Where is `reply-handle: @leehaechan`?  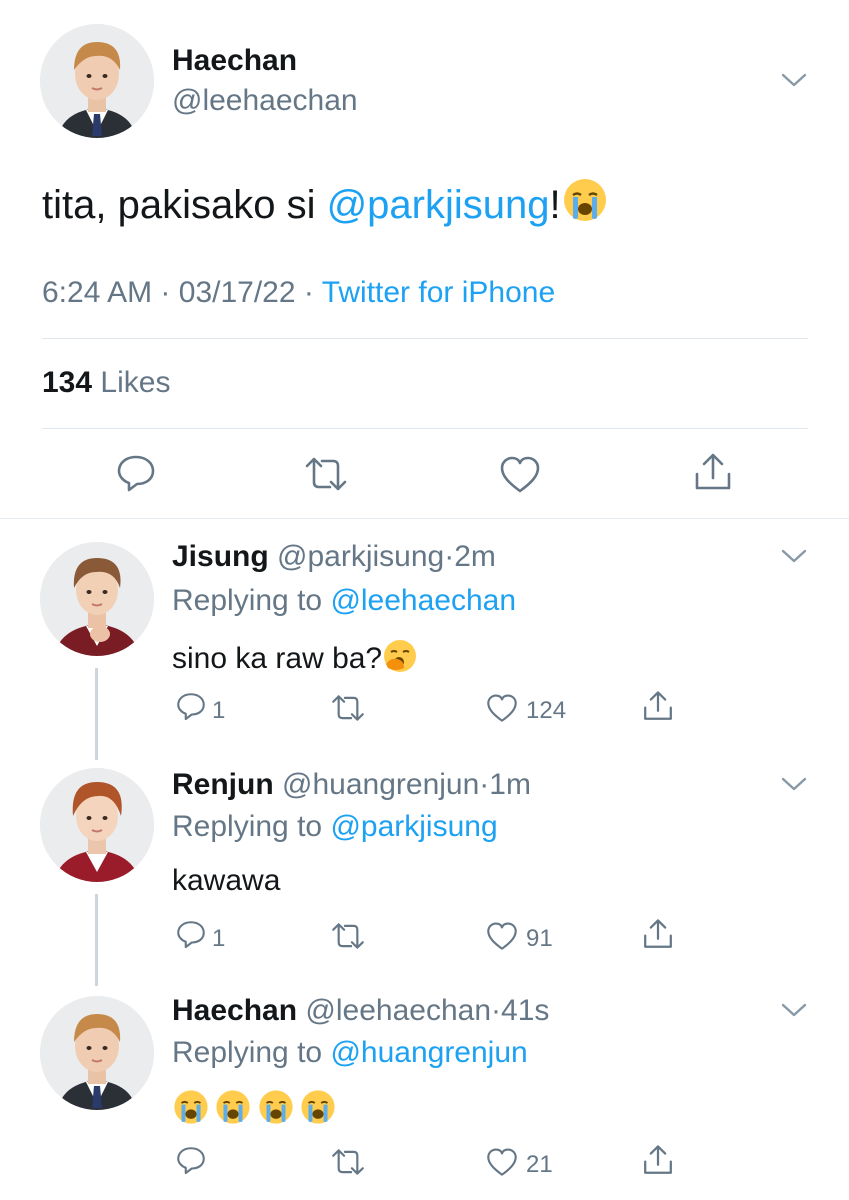 reply-handle: @leehaechan is located at coordinates (398, 1010).